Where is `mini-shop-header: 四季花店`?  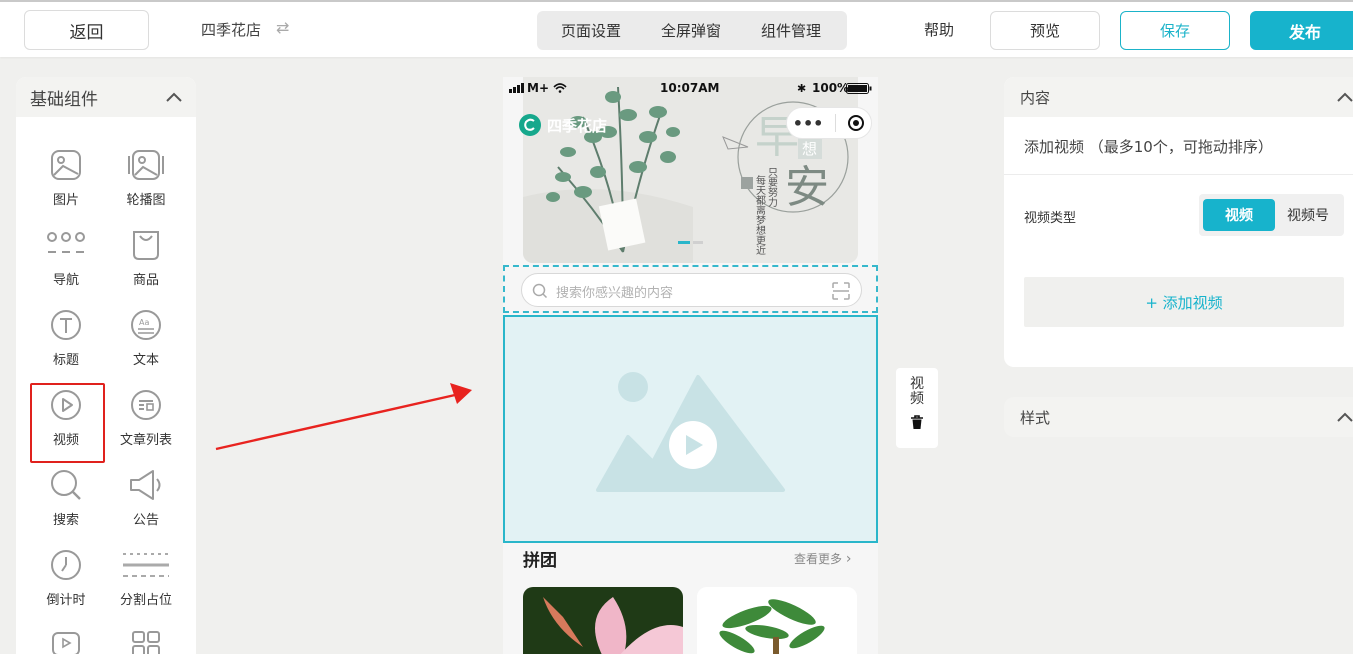
mini-shop-header: 四季花店 is located at coordinates (563, 125).